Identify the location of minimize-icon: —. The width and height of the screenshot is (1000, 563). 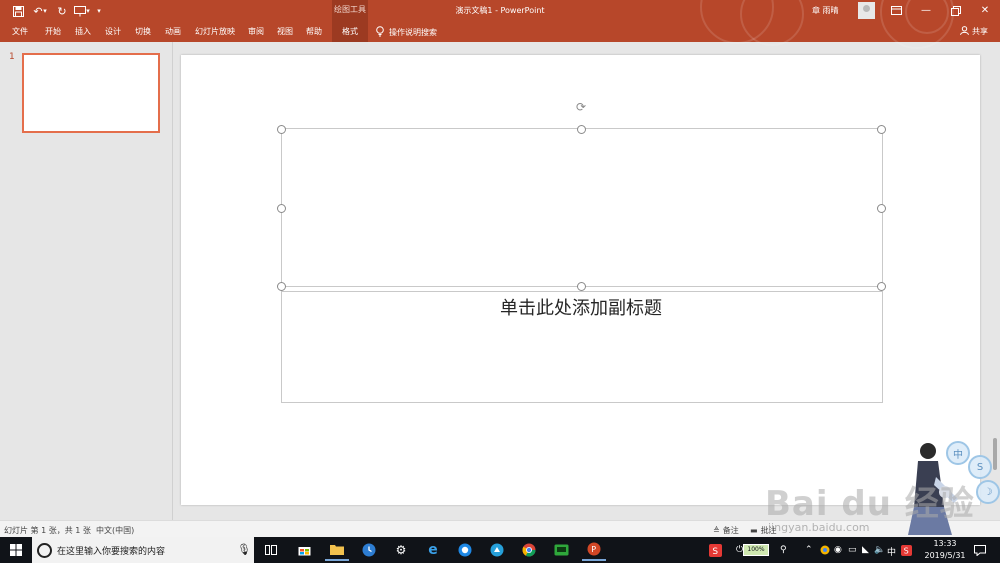
(926, 10).